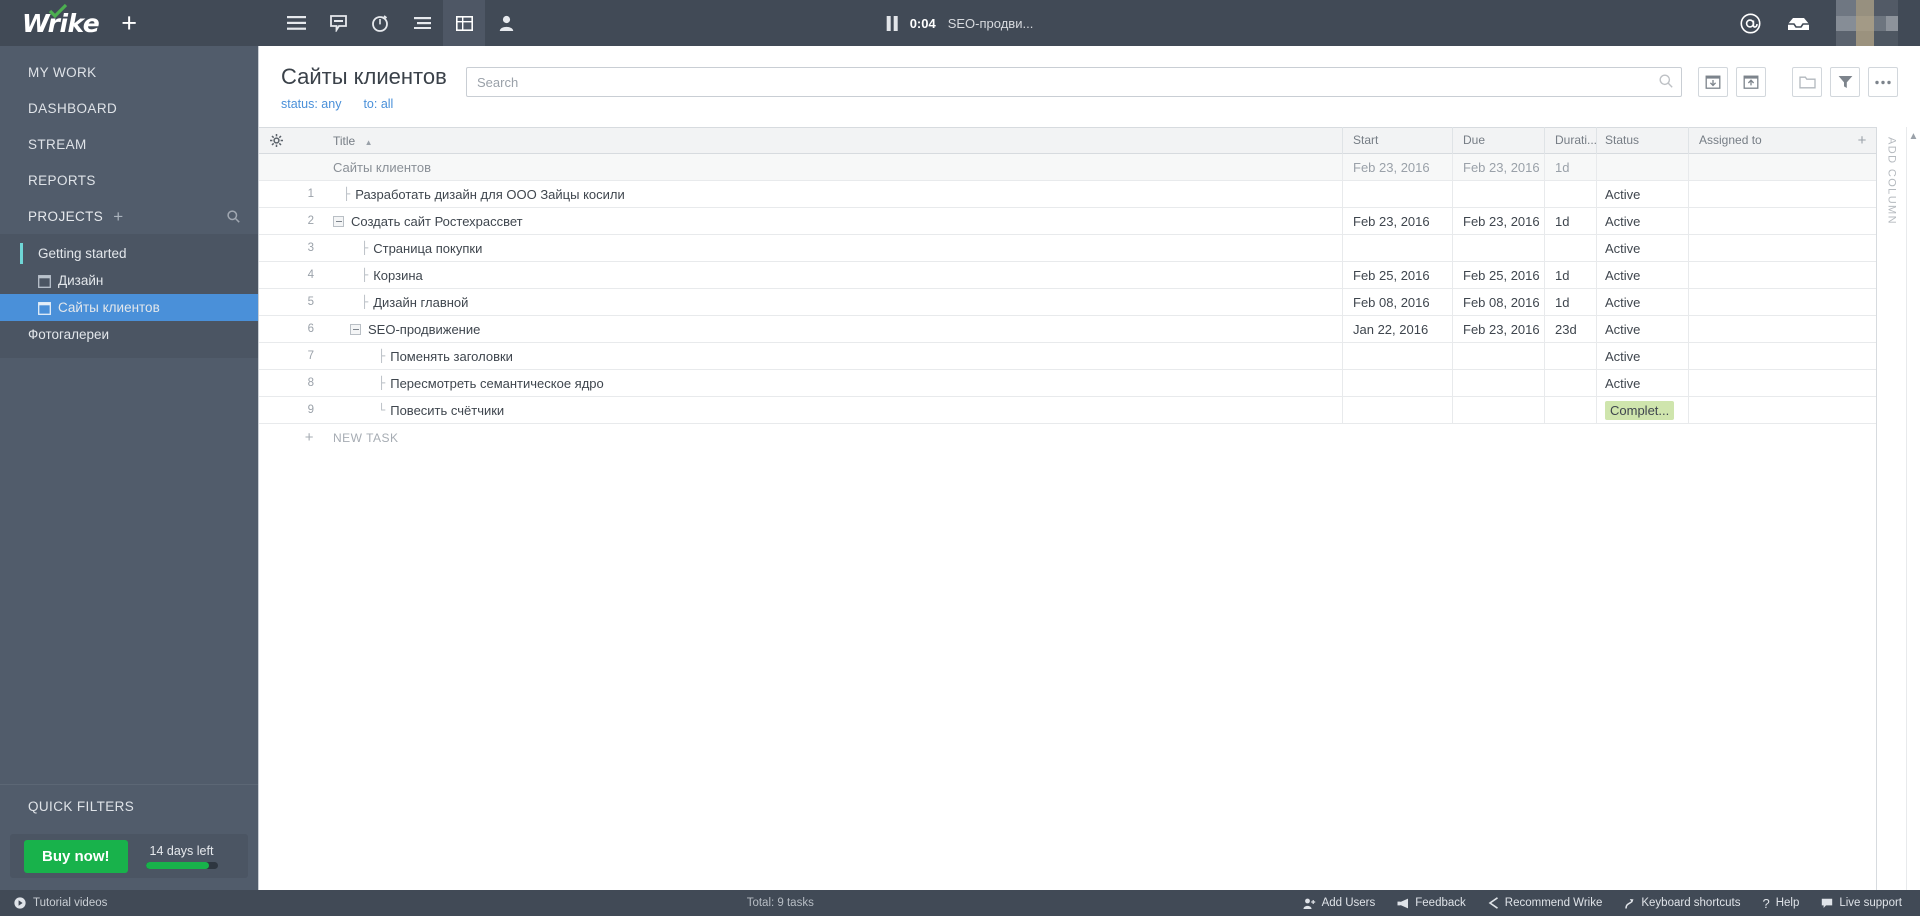 The width and height of the screenshot is (1920, 916). What do you see at coordinates (1914, 136) in the screenshot?
I see `scroll-up-icon: ▲` at bounding box center [1914, 136].